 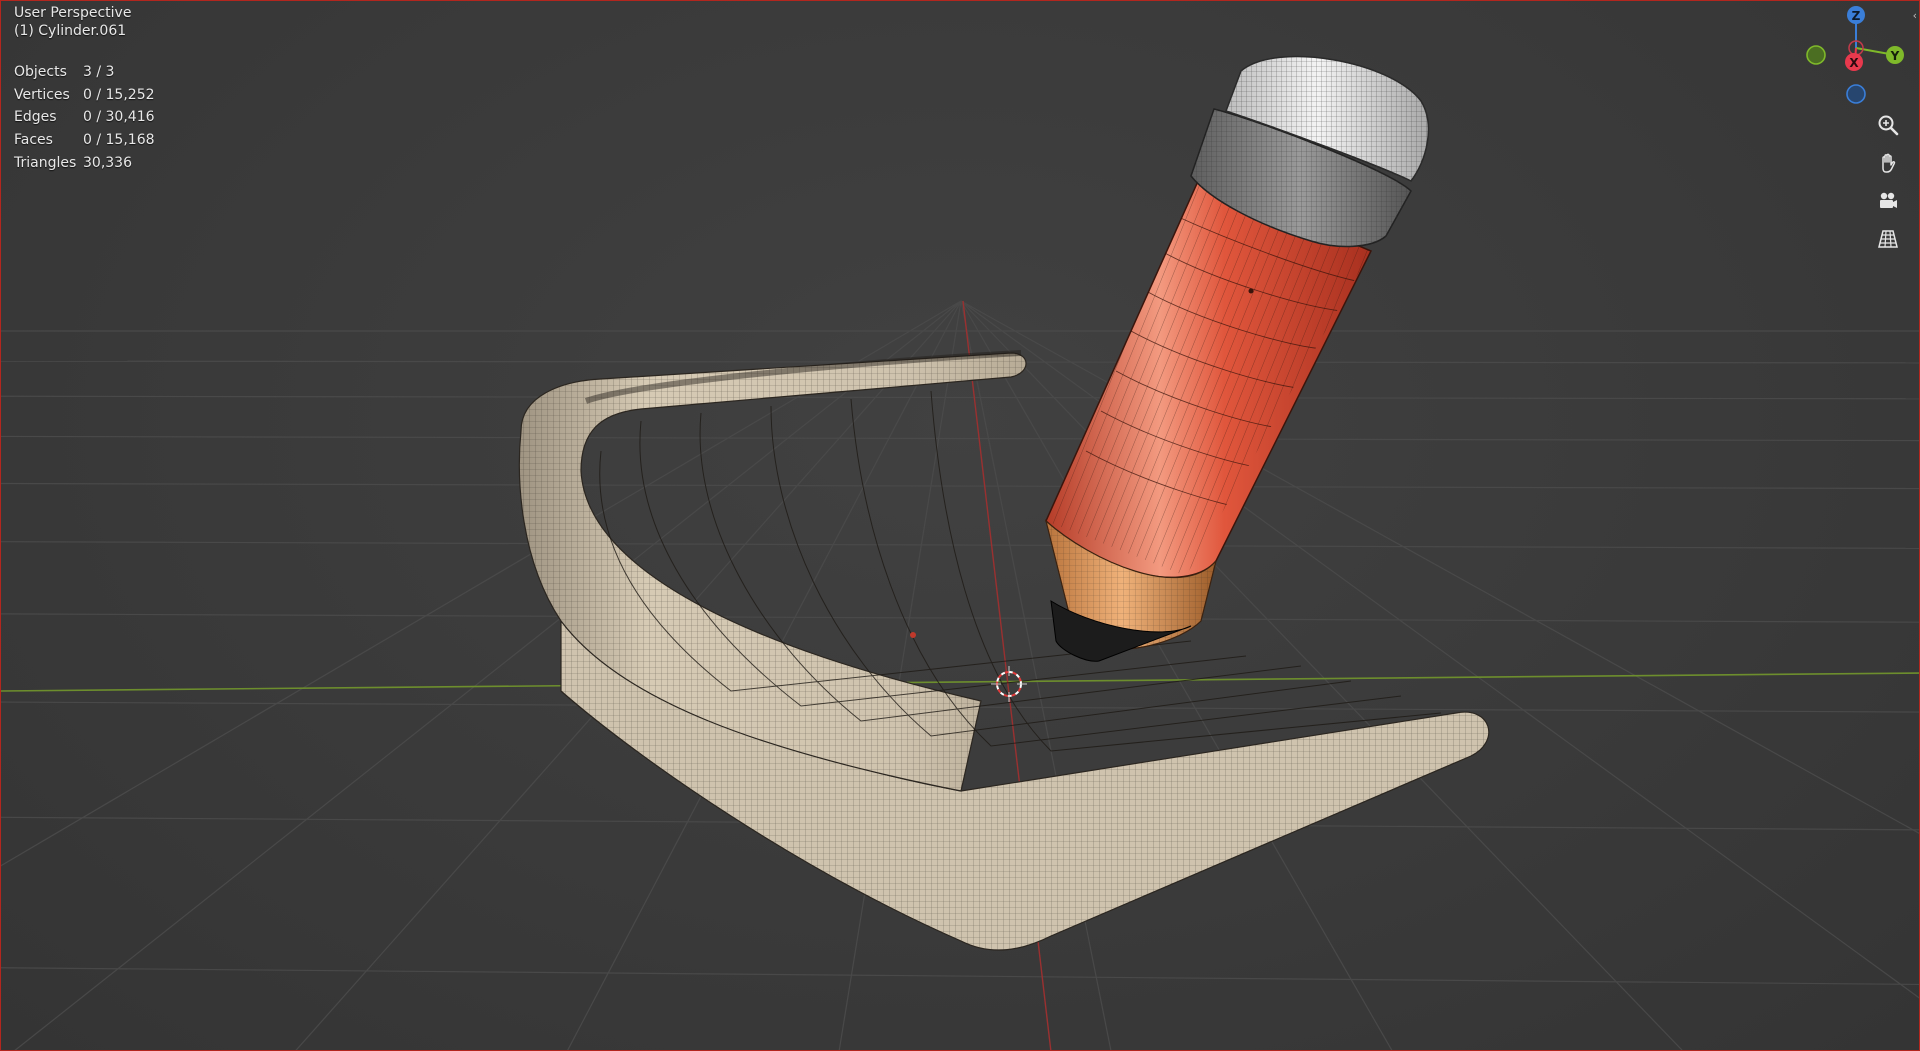 I want to click on pan-button, so click(x=1888, y=163).